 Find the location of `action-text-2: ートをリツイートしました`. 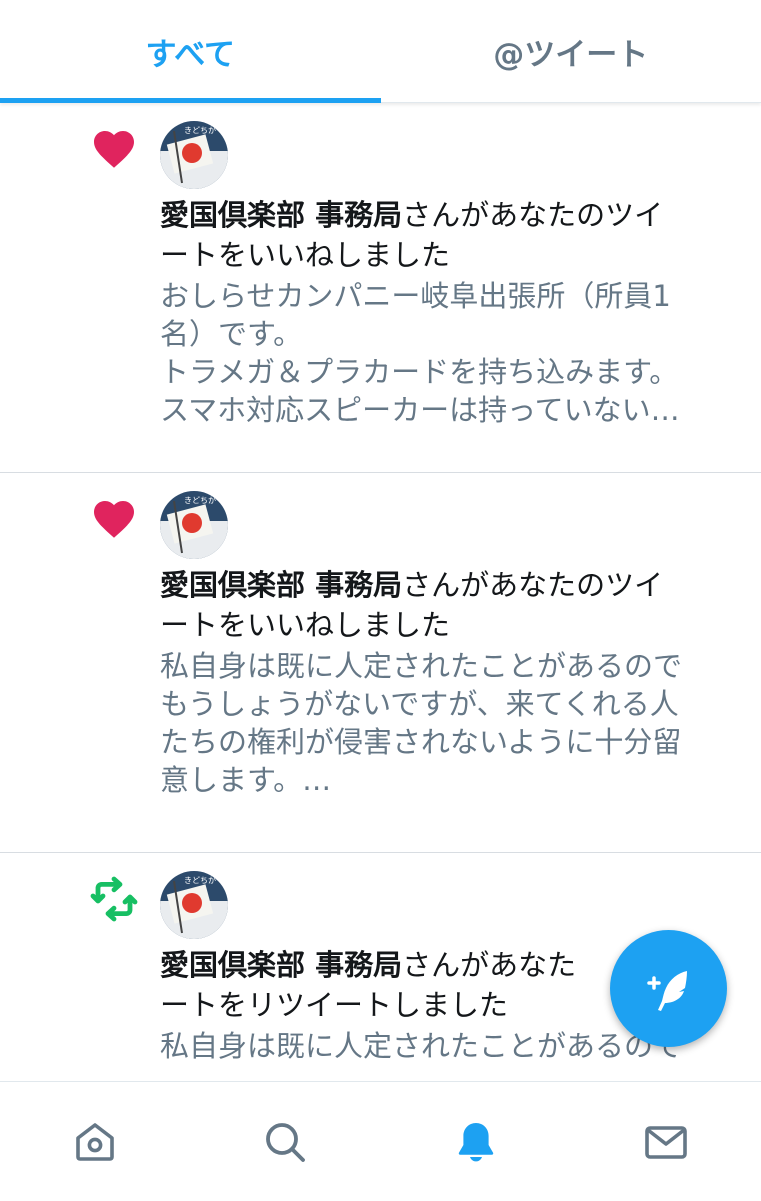

action-text-2: ートをリツイートしました is located at coordinates (334, 1005).